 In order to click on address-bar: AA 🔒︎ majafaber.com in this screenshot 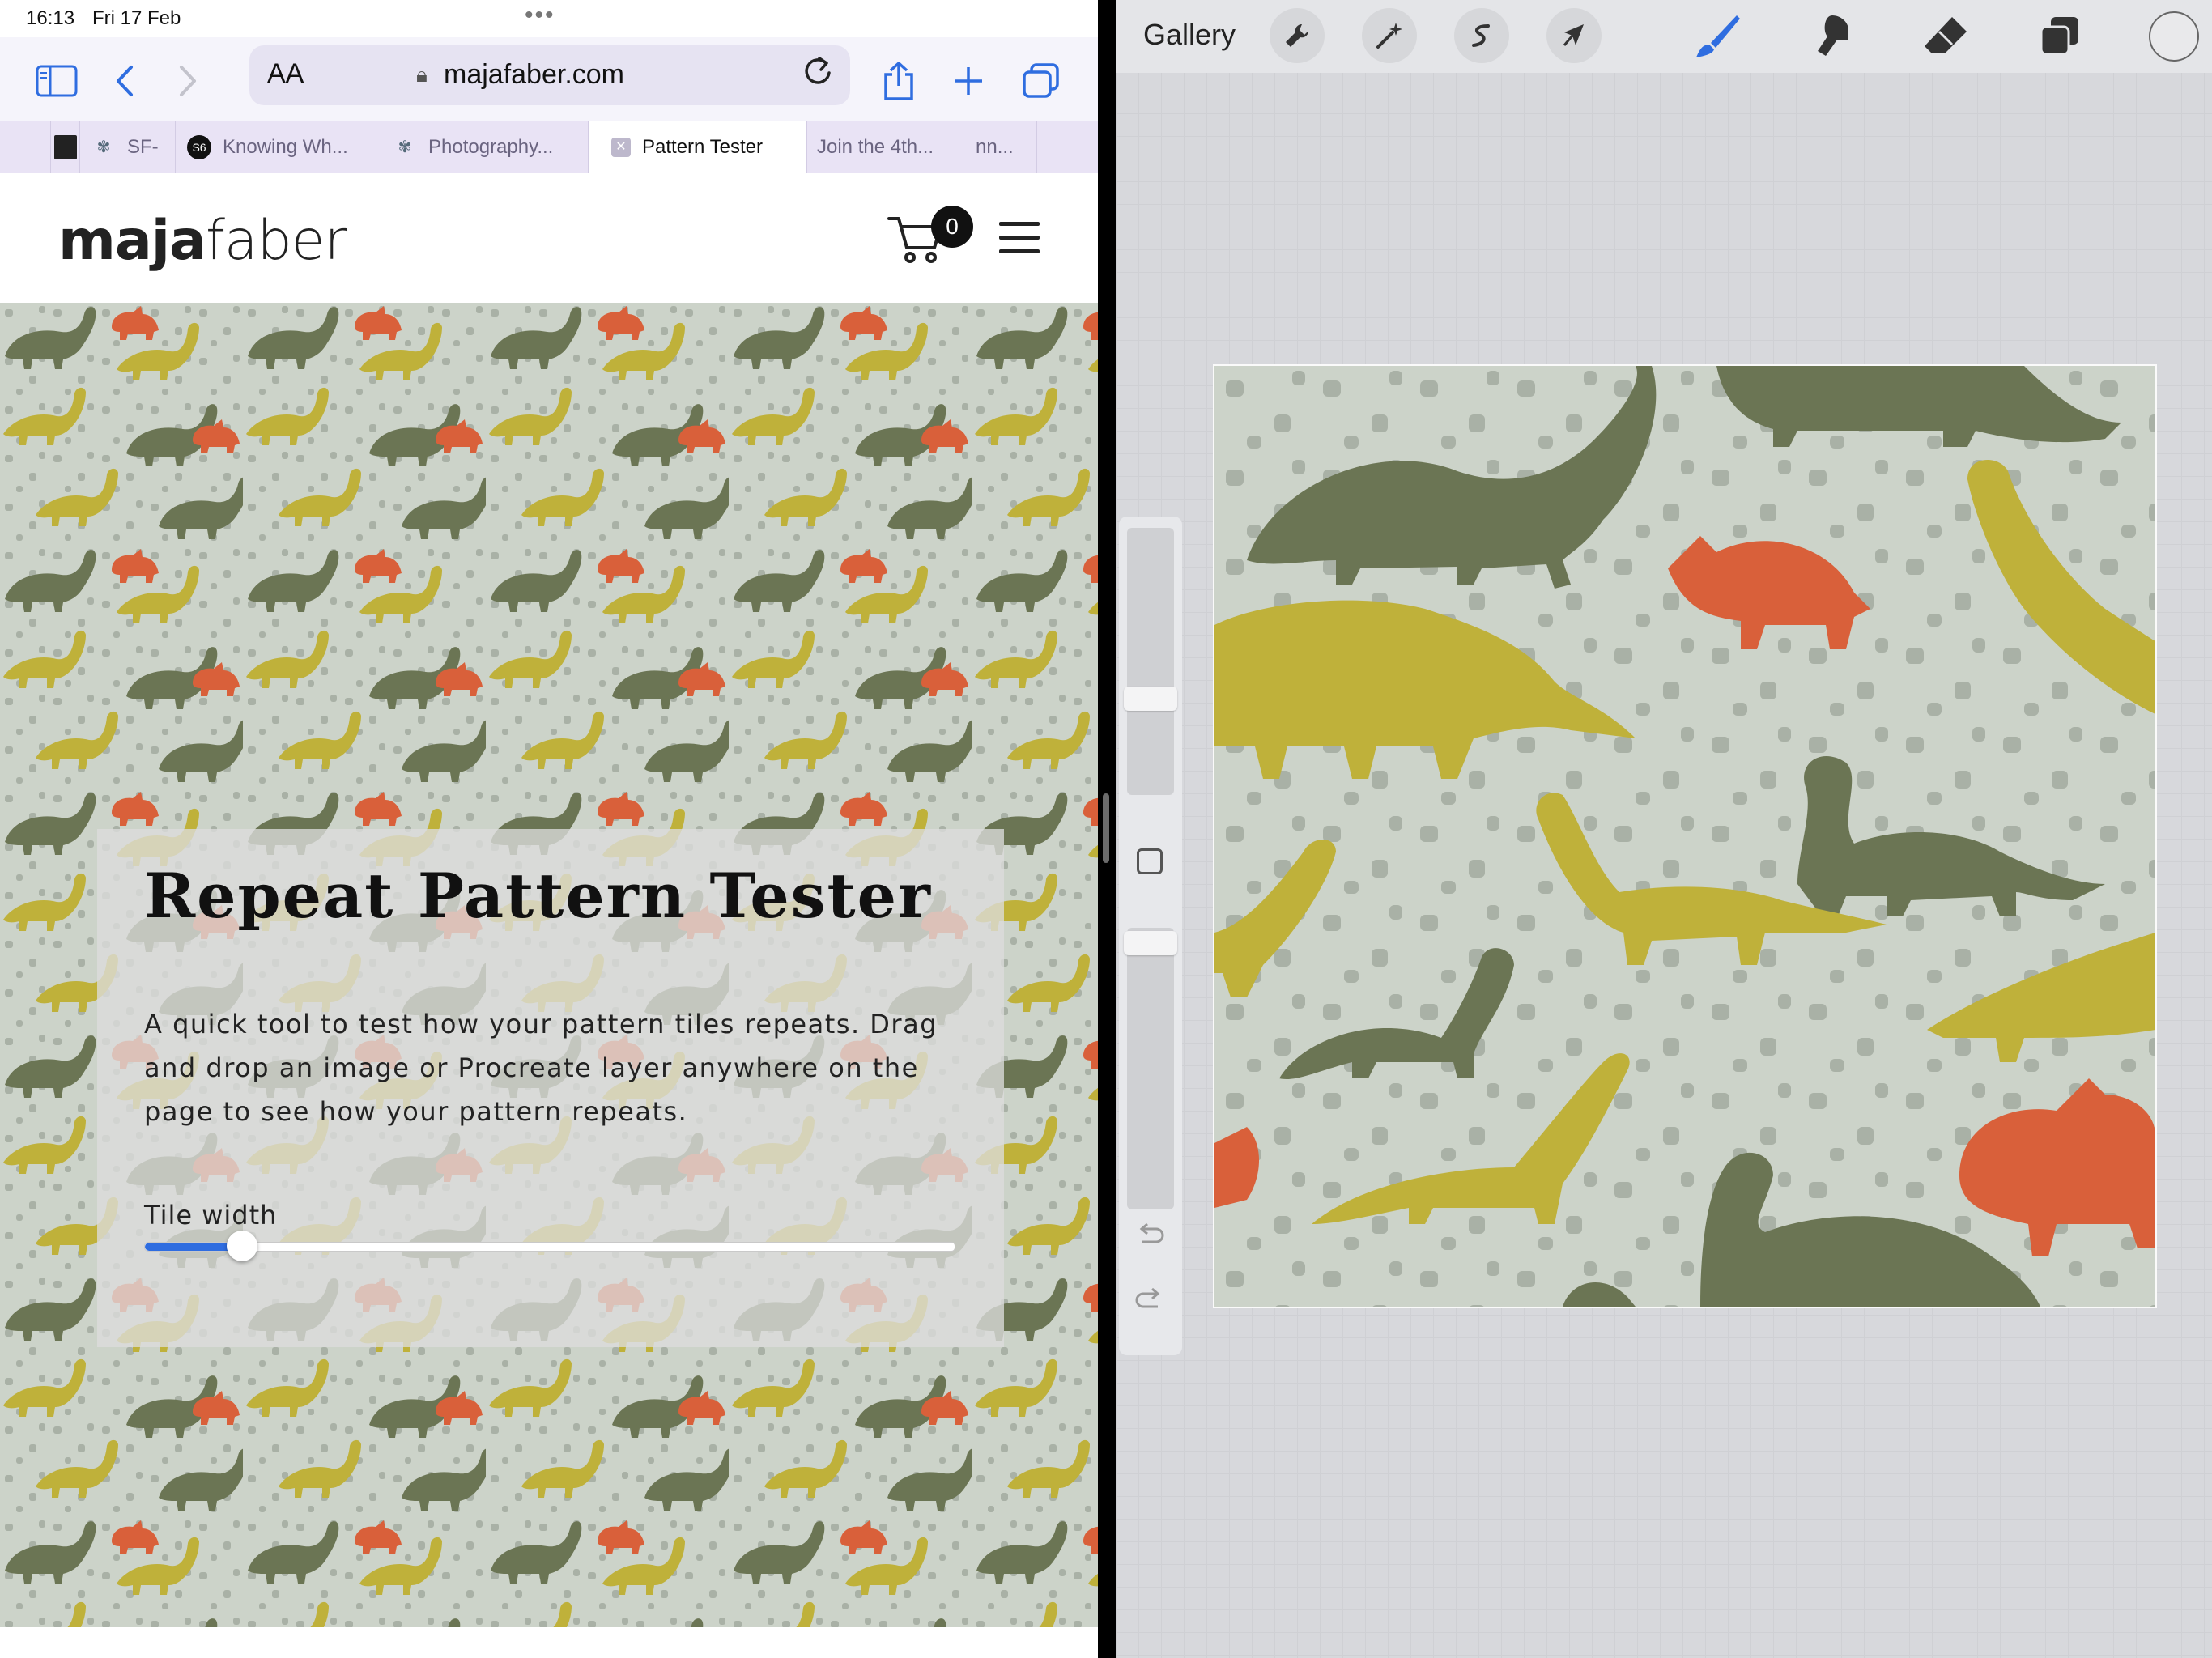, I will do `click(549, 75)`.